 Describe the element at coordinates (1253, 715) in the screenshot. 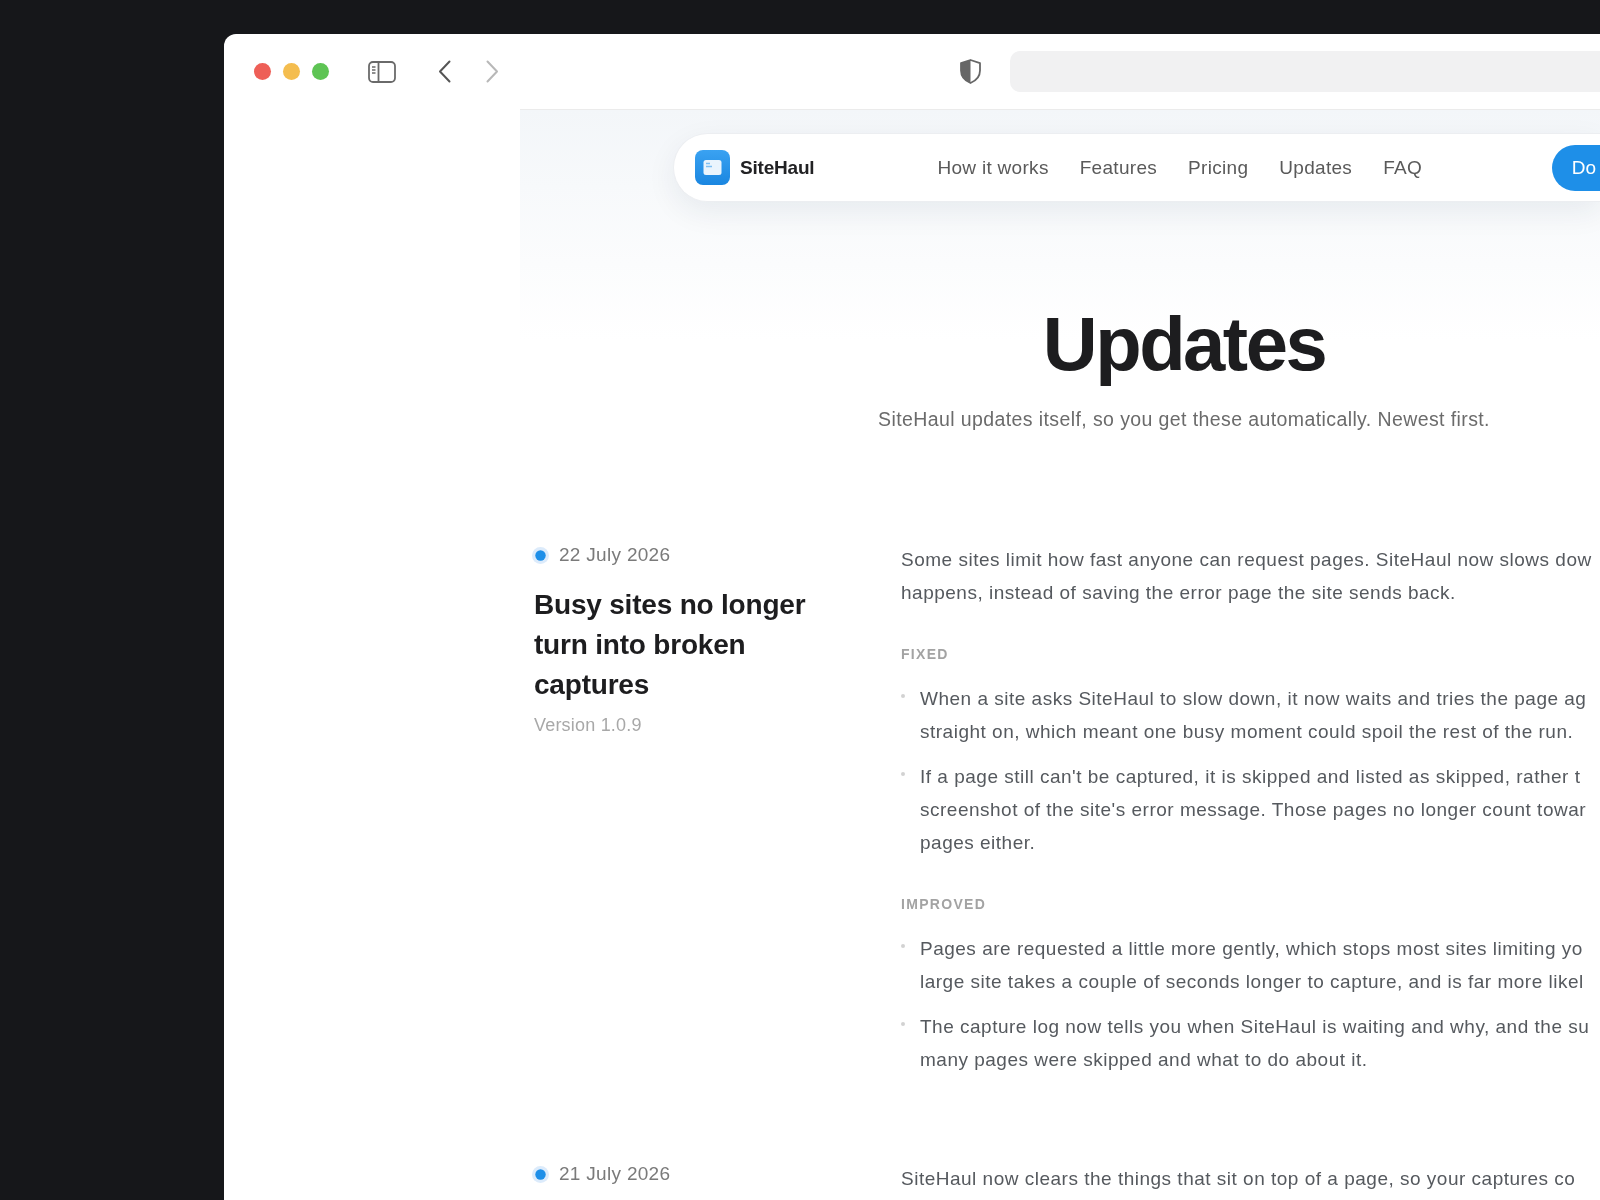

I see `change-item-text: When a site asks SiteHaul to slow down, it now waits and tries the page ag straight on, which meant one busy moment could spoil the rest of the run.` at that location.